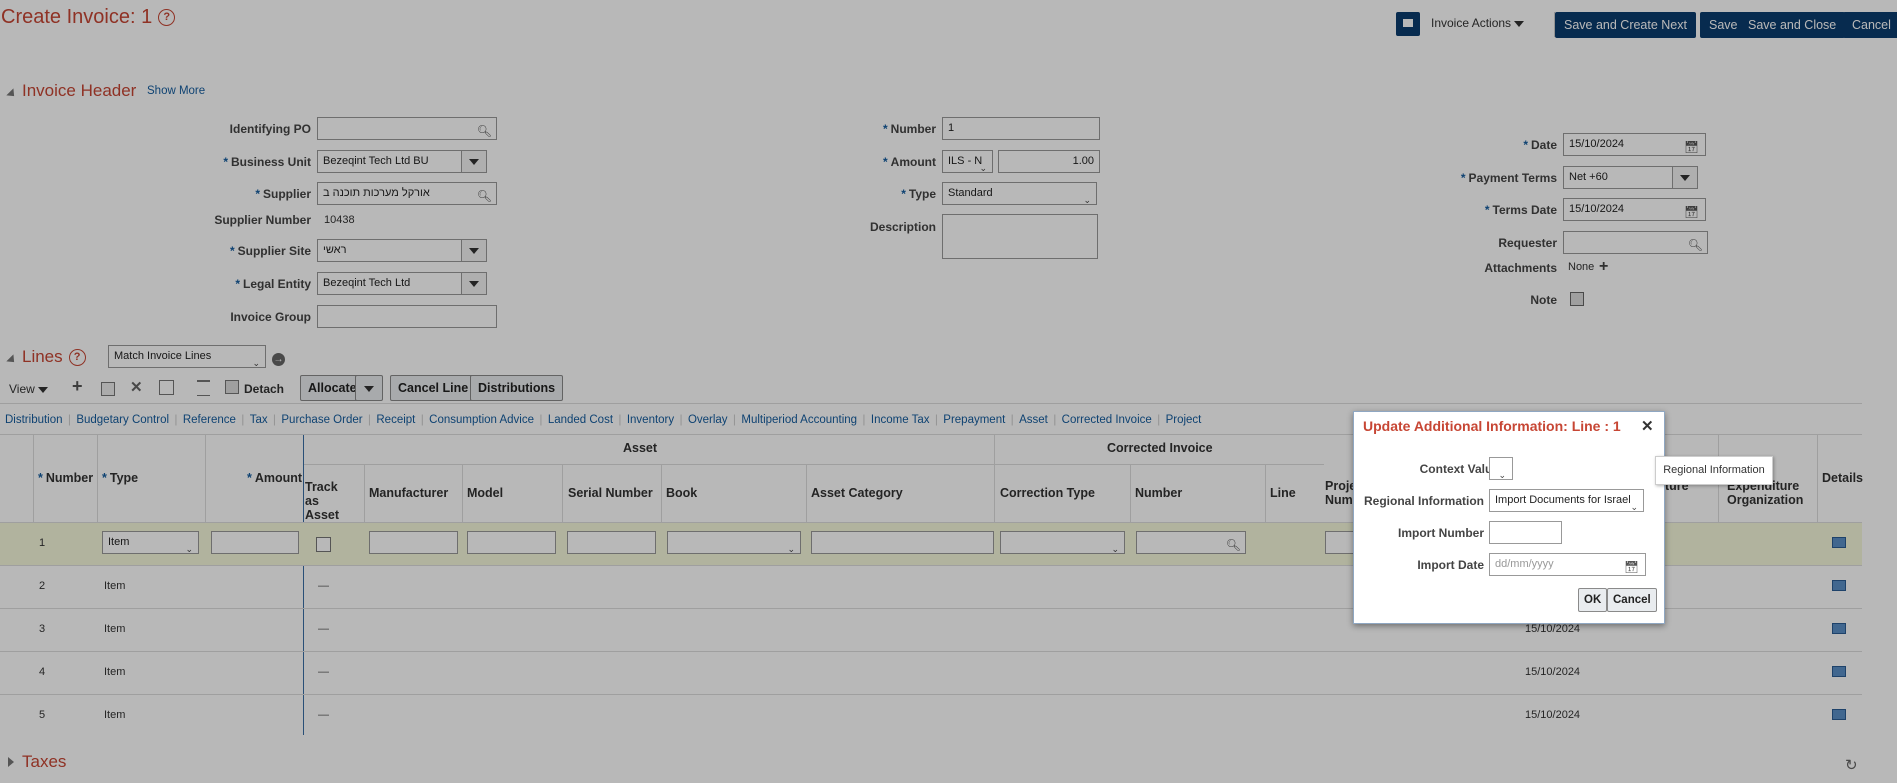  Describe the element at coordinates (1593, 600) in the screenshot. I see `ok-button: OK` at that location.